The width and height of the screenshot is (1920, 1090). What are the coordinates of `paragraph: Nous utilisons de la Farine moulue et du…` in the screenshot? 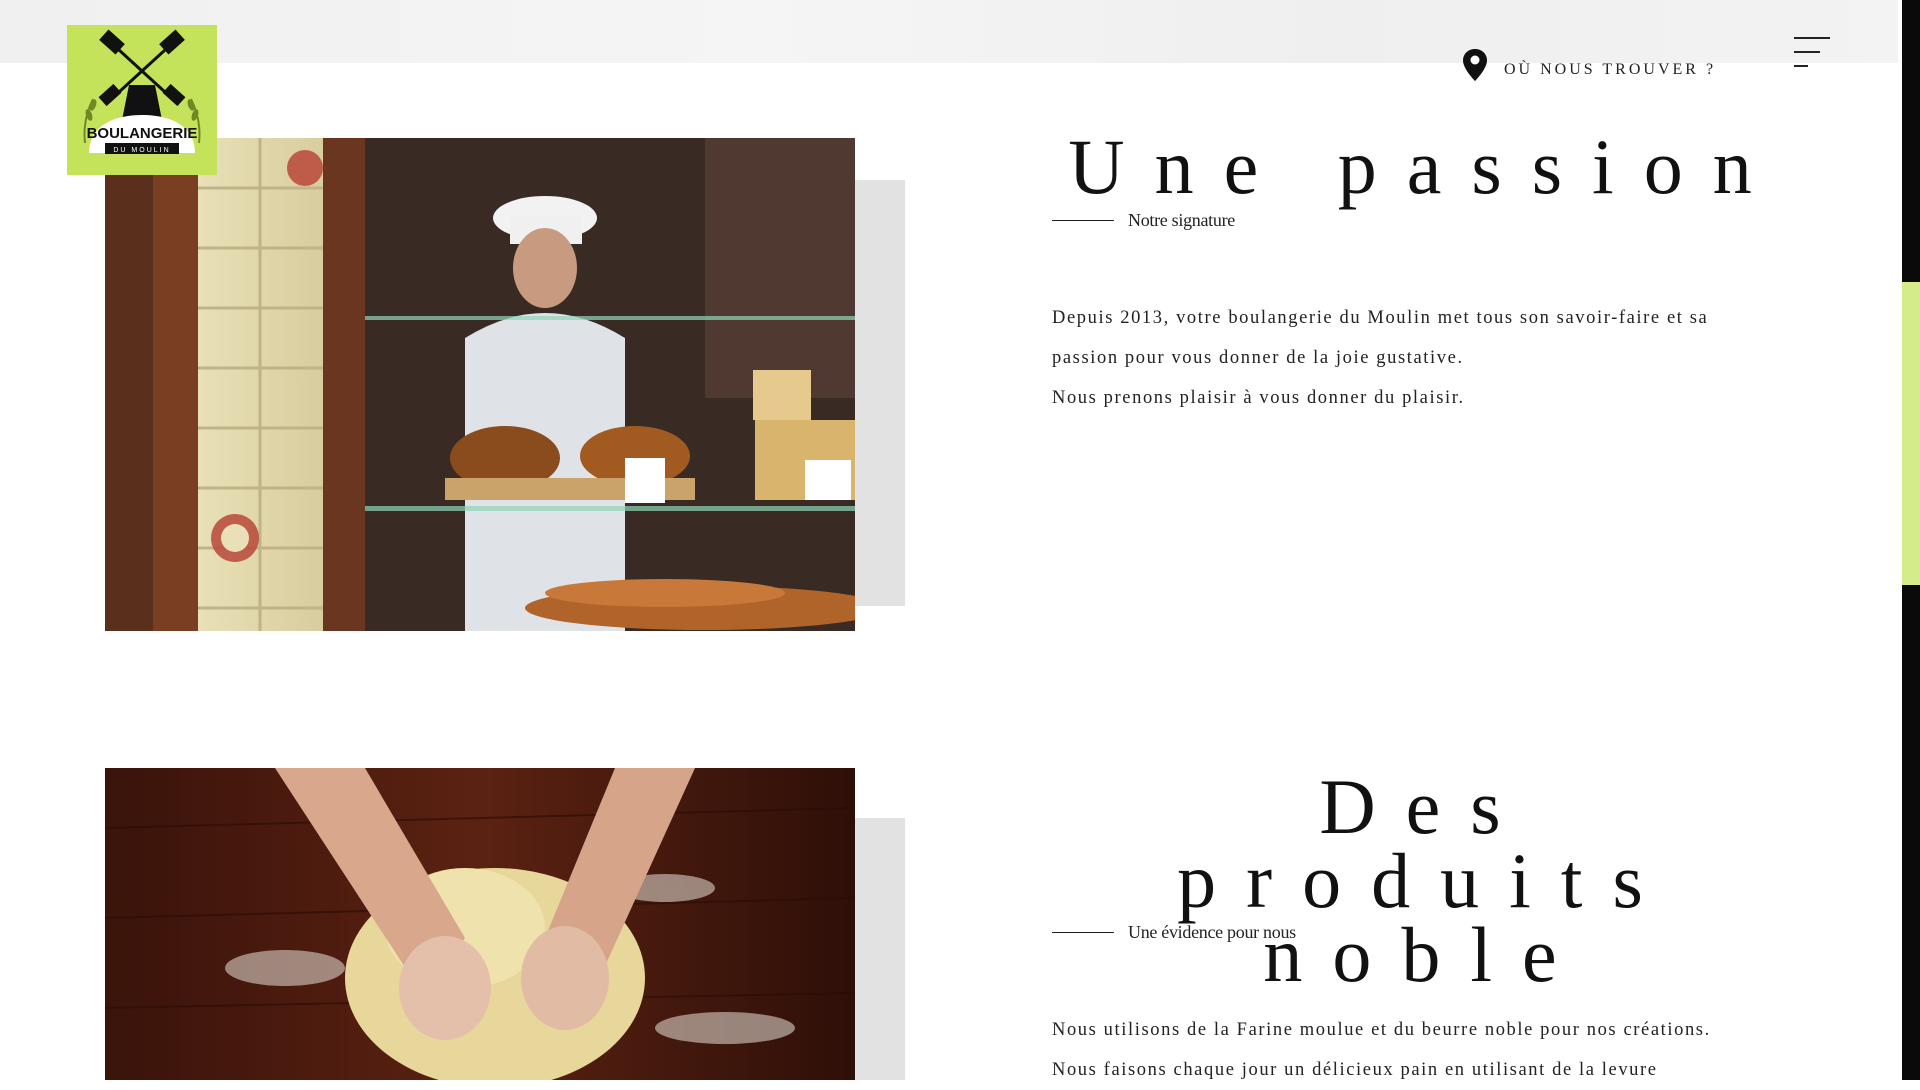 It's located at (1381, 1030).